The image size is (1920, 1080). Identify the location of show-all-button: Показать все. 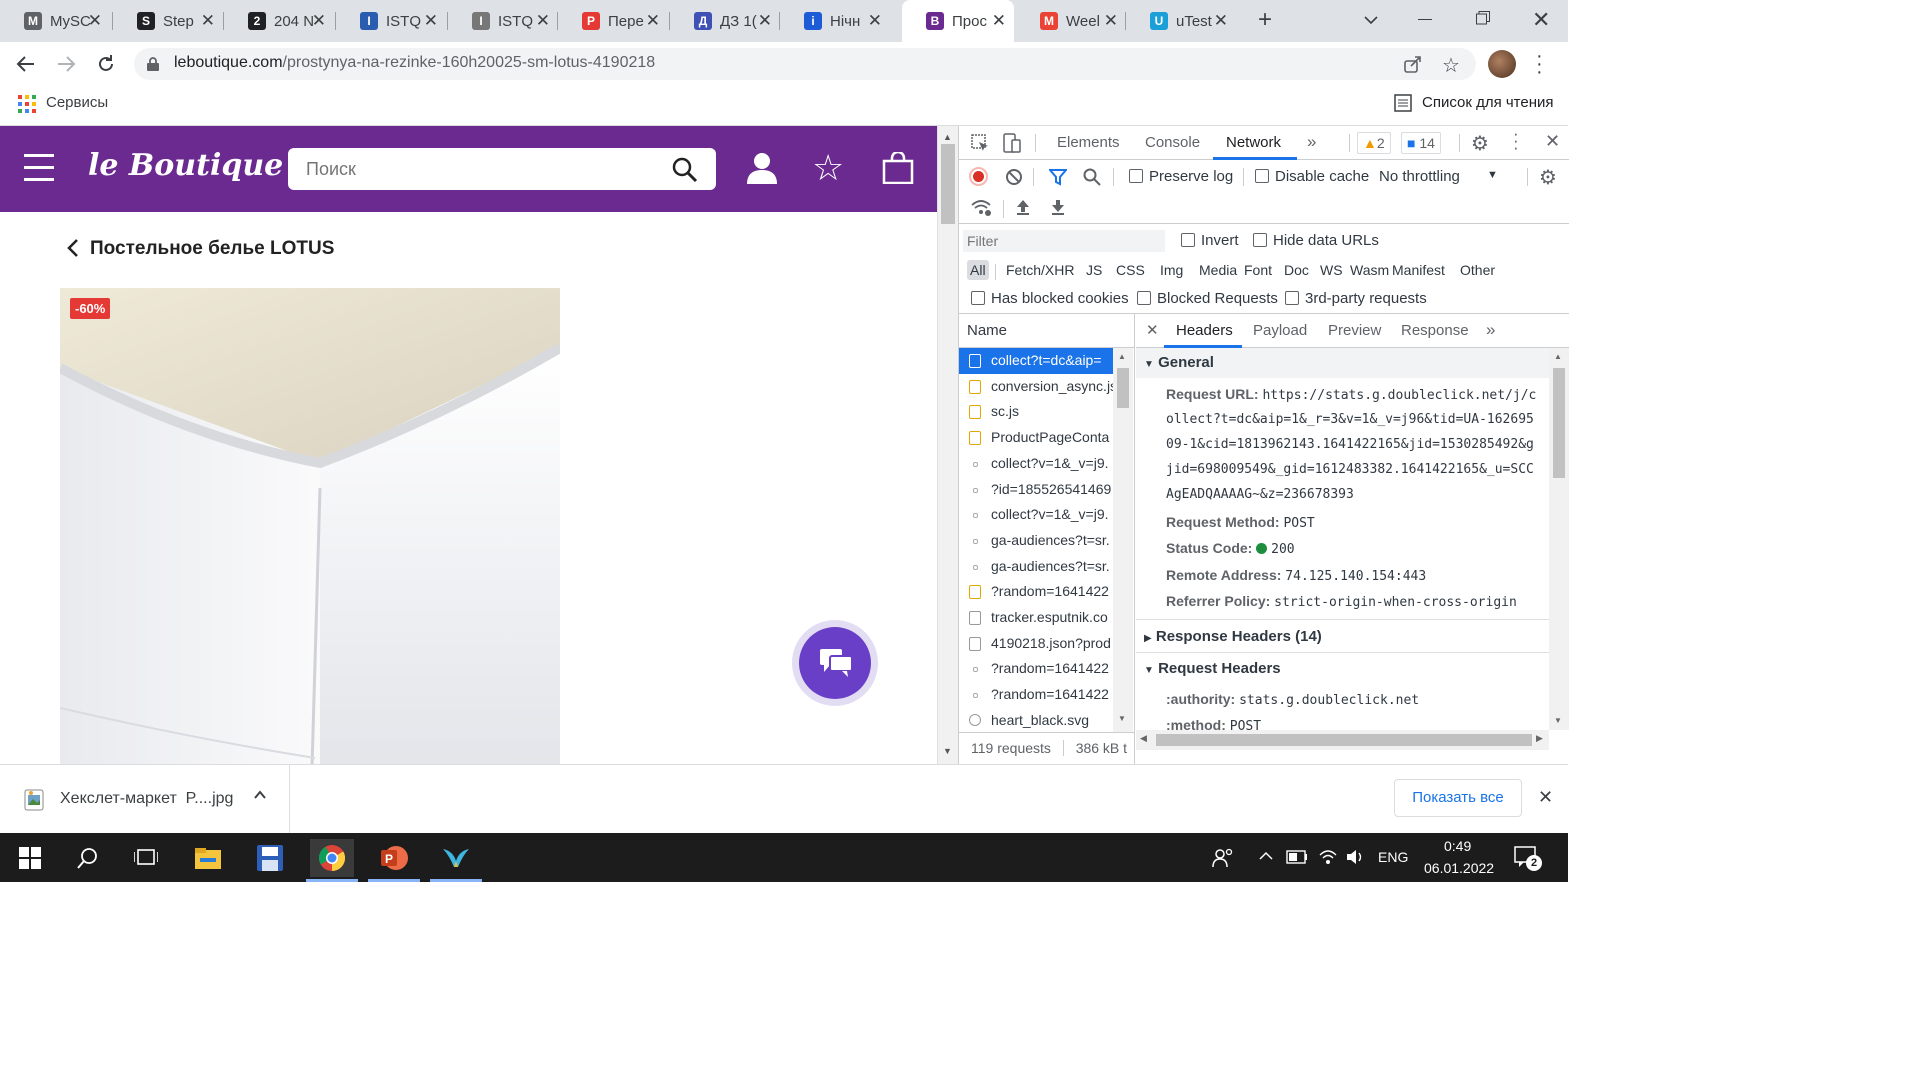
(1458, 798).